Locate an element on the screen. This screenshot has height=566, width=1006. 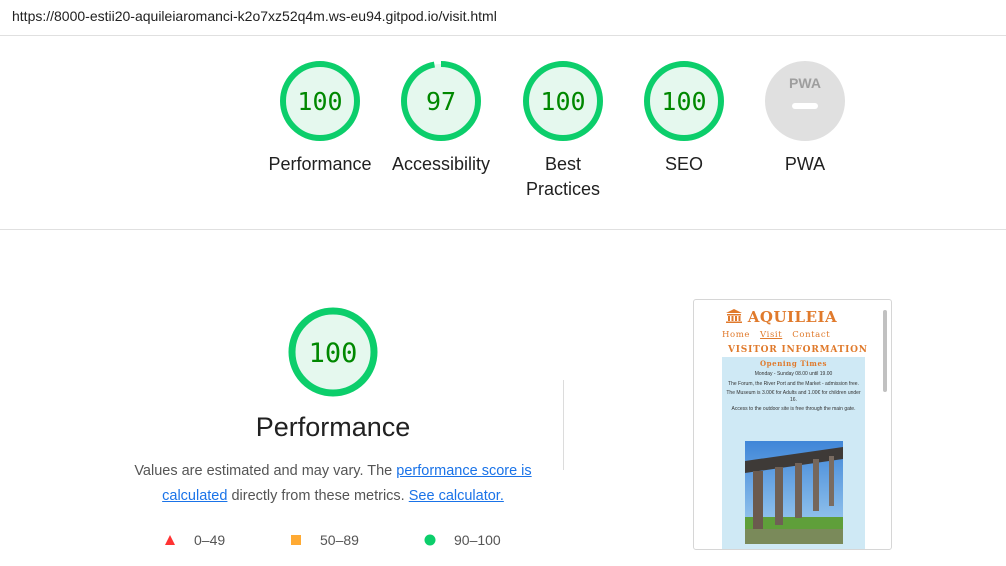
gauge-label: Performance is located at coordinates (320, 164).